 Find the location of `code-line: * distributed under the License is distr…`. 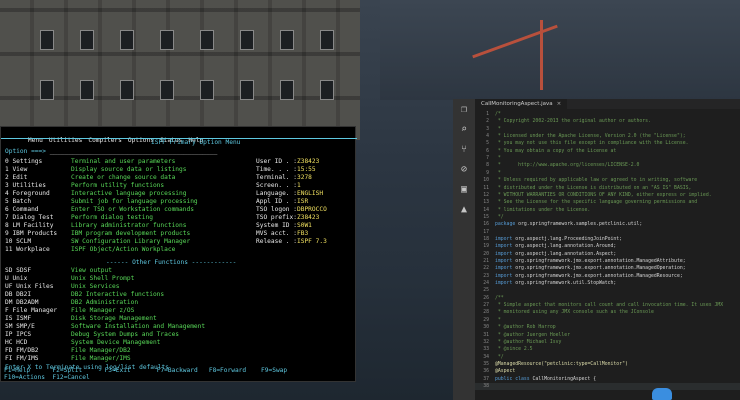

code-line: * distributed under the License is distr… is located at coordinates (593, 188).